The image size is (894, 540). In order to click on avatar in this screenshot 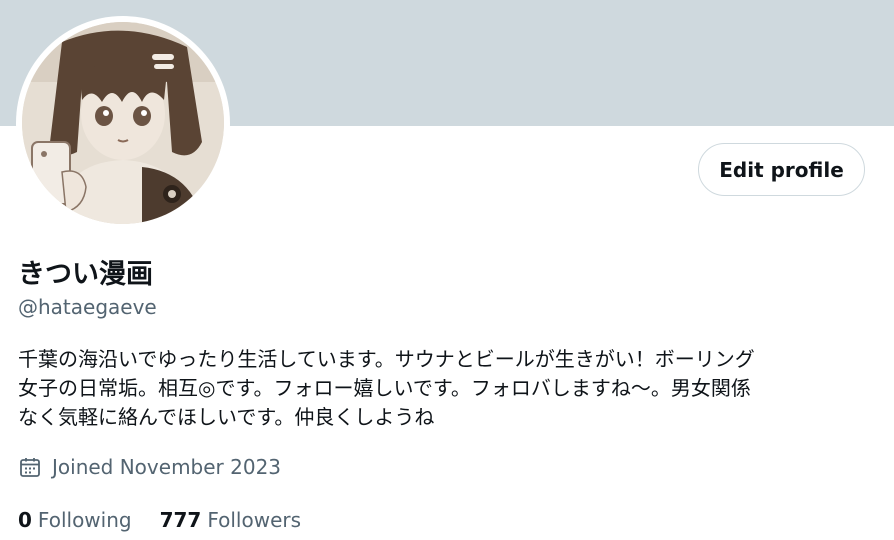, I will do `click(123, 123)`.